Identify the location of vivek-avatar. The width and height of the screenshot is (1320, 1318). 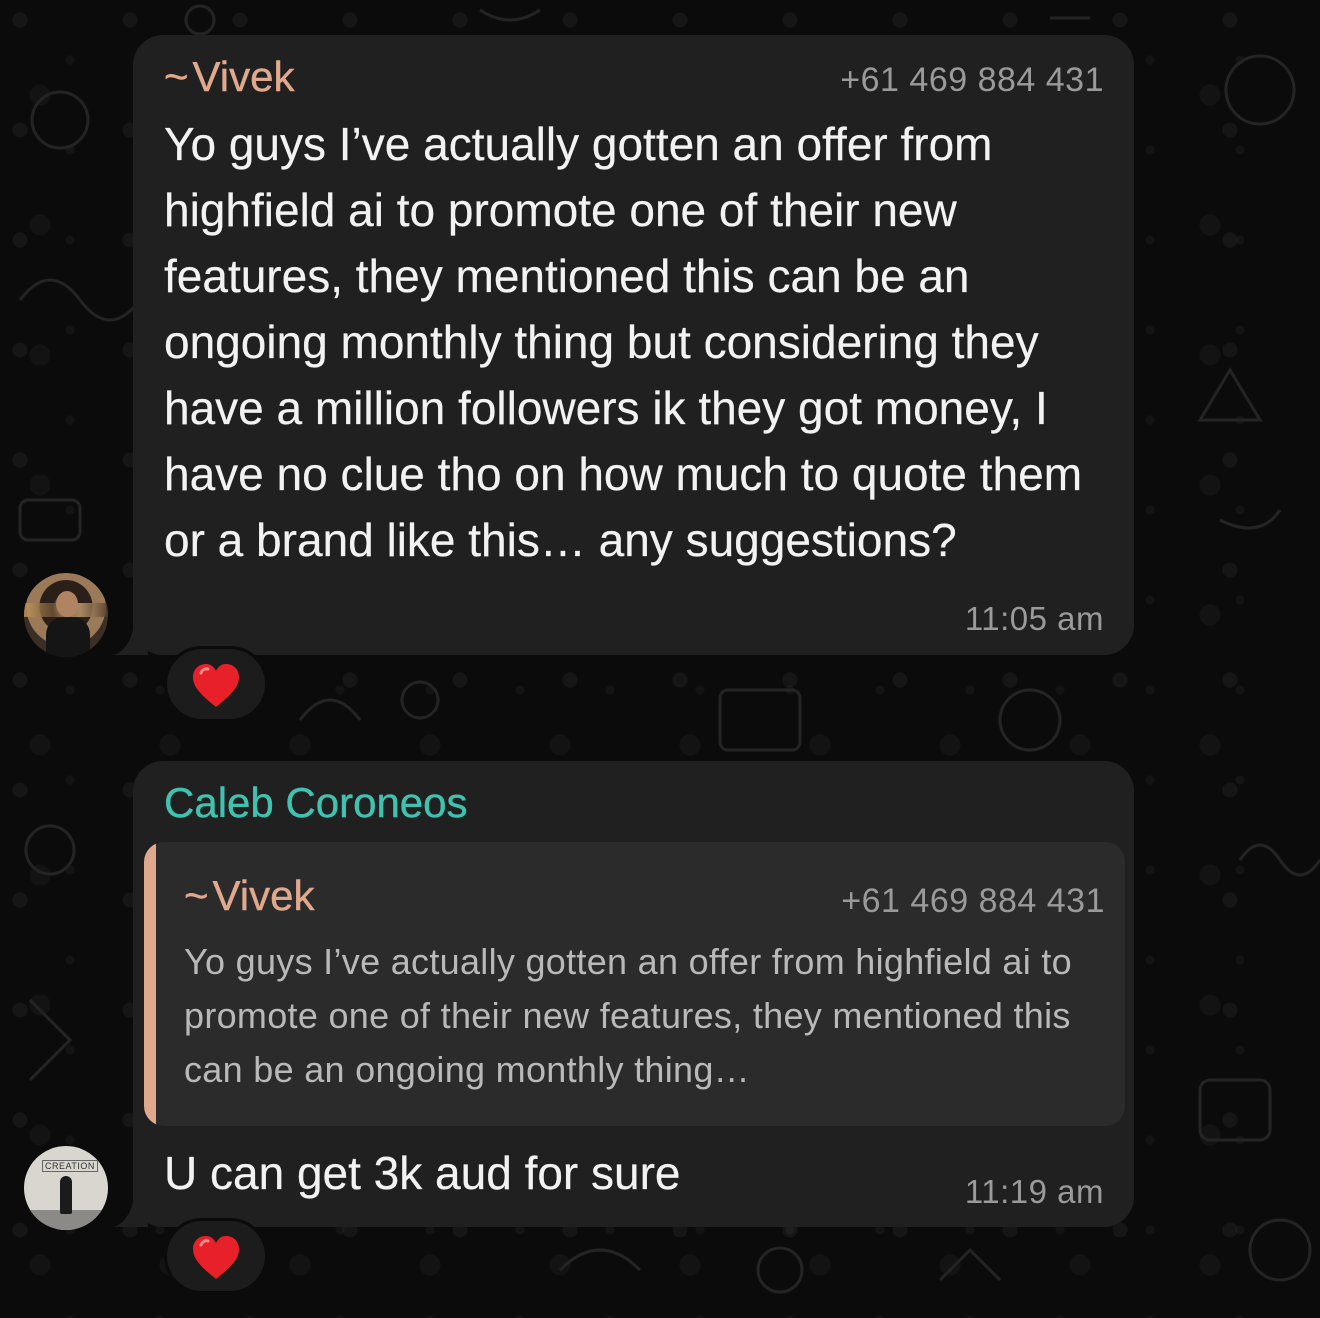
(66, 615).